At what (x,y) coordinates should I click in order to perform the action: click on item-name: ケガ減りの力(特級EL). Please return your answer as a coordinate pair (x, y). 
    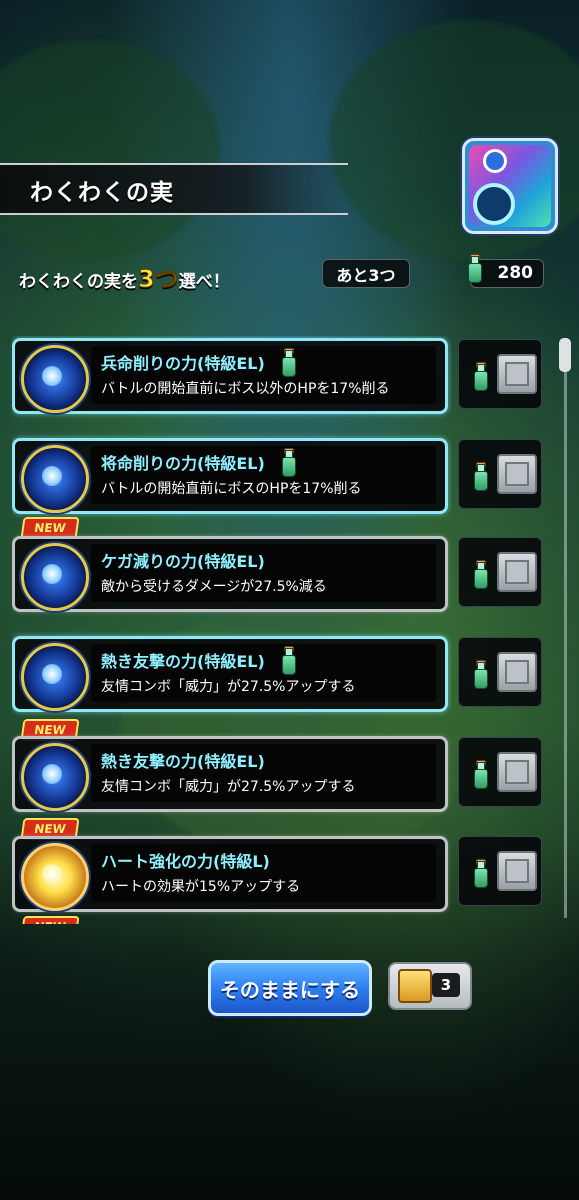
    Looking at the image, I should click on (183, 561).